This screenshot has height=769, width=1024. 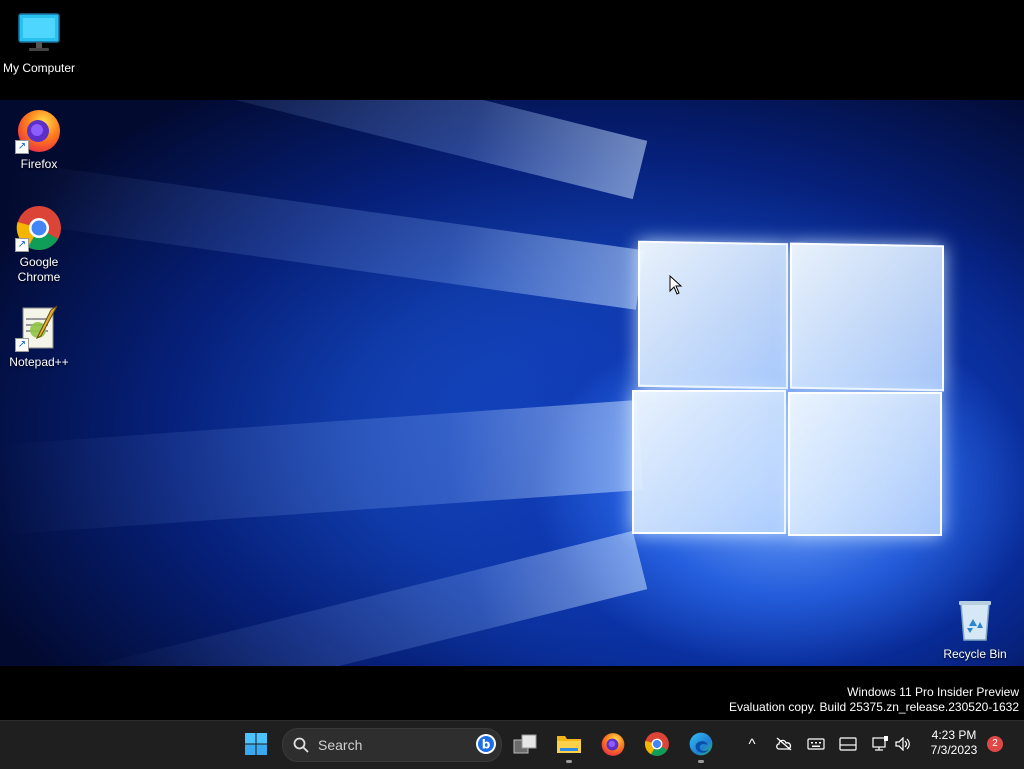 I want to click on desktop-icon-my-computer: My Computer, so click(x=39, y=43).